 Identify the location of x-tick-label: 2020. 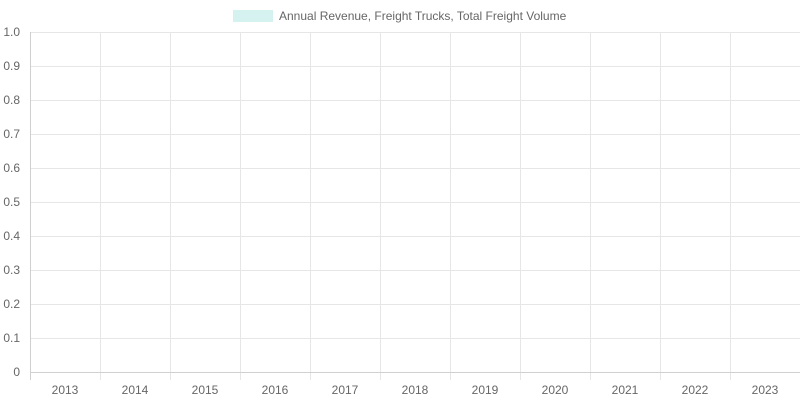
(555, 390).